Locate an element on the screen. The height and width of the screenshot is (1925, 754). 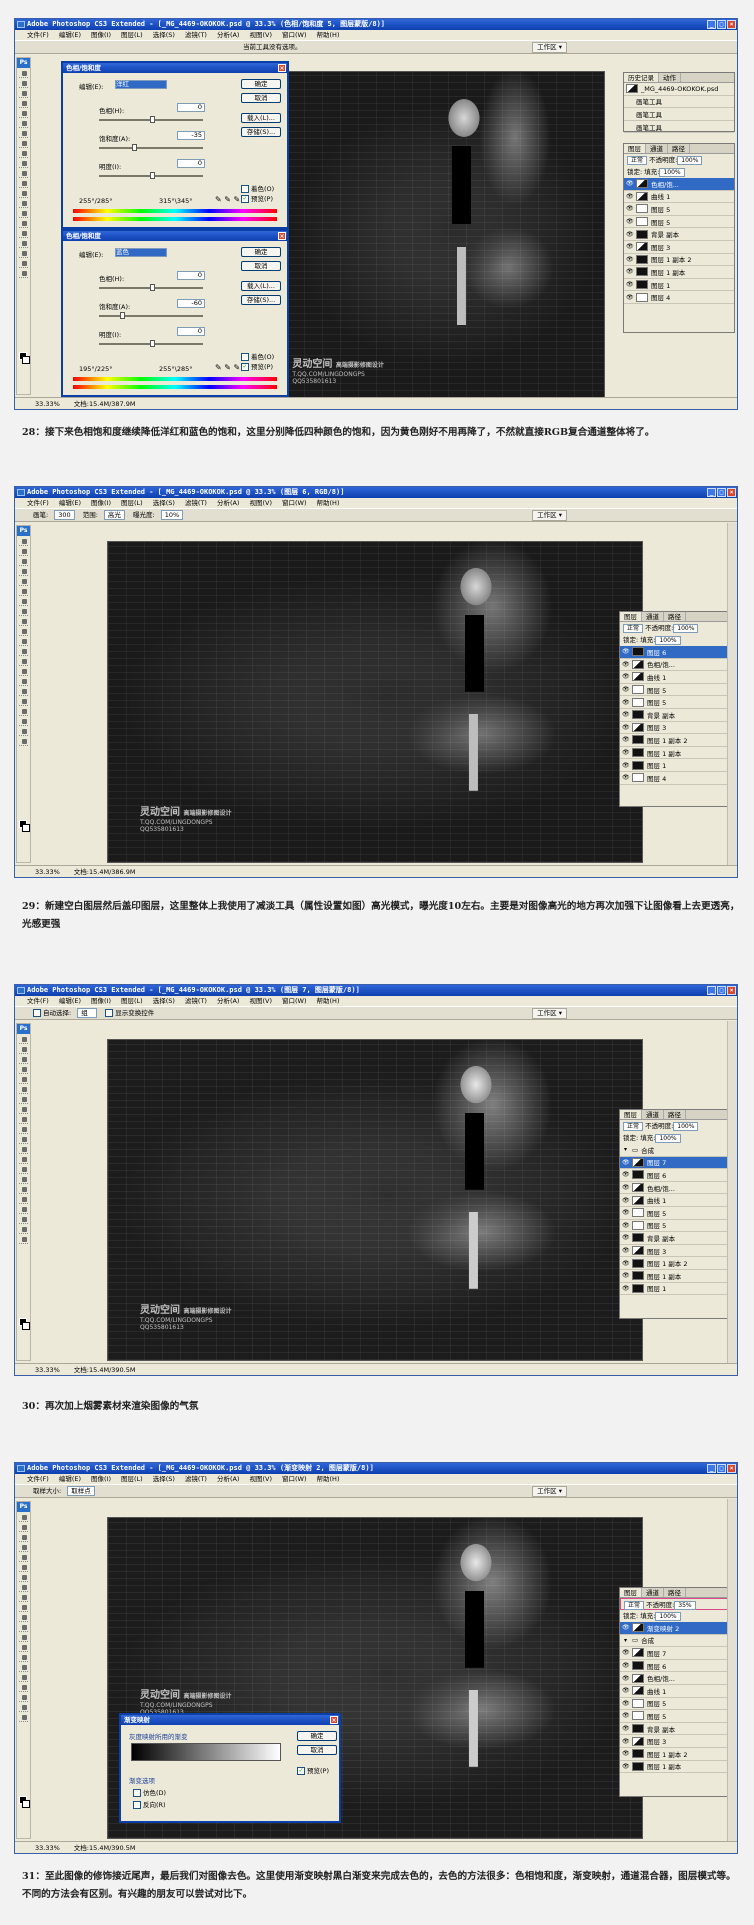
history-snapshot: _MG_4469-OKOKOK.psd is located at coordinates (679, 89).